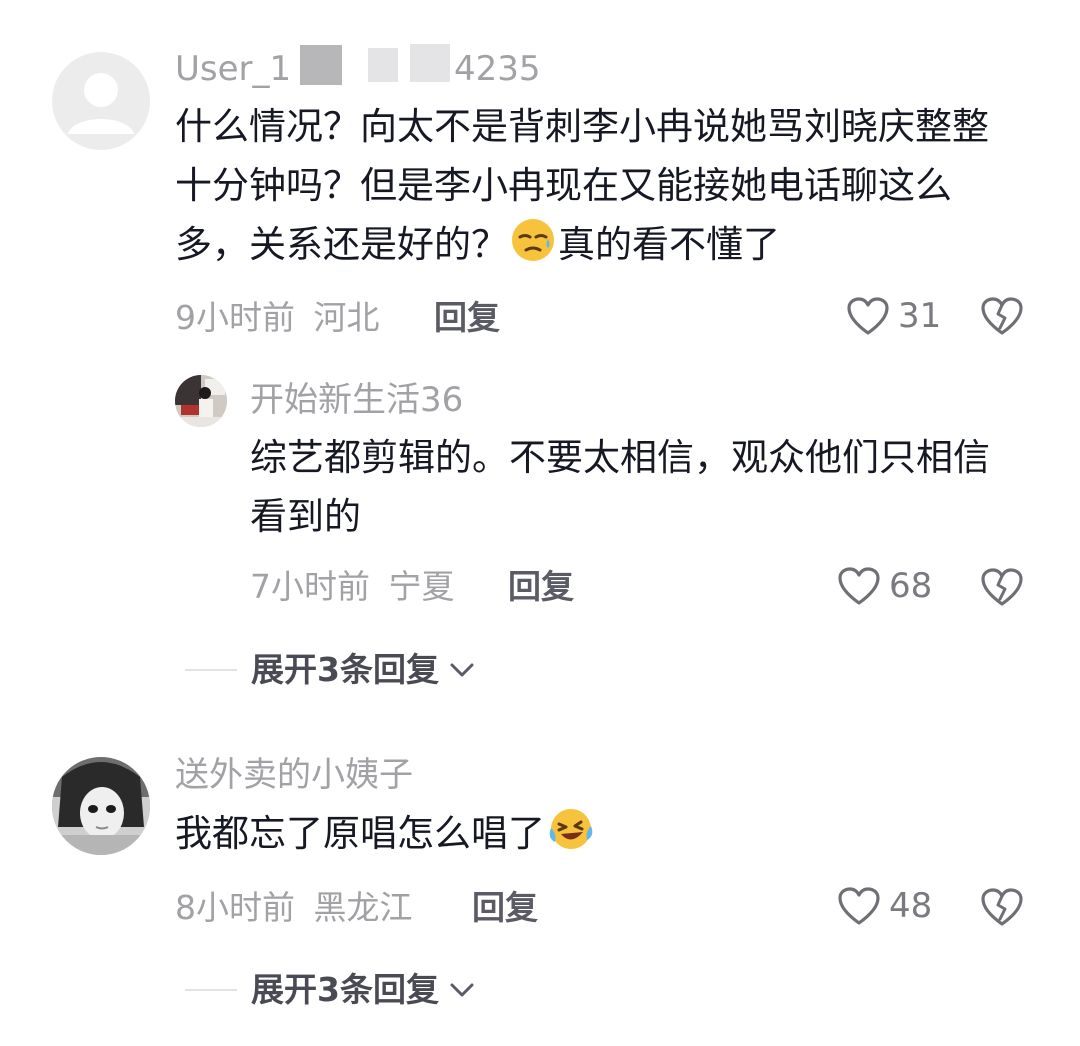  I want to click on comment-meta: 7小时前 宁夏, so click(352, 587).